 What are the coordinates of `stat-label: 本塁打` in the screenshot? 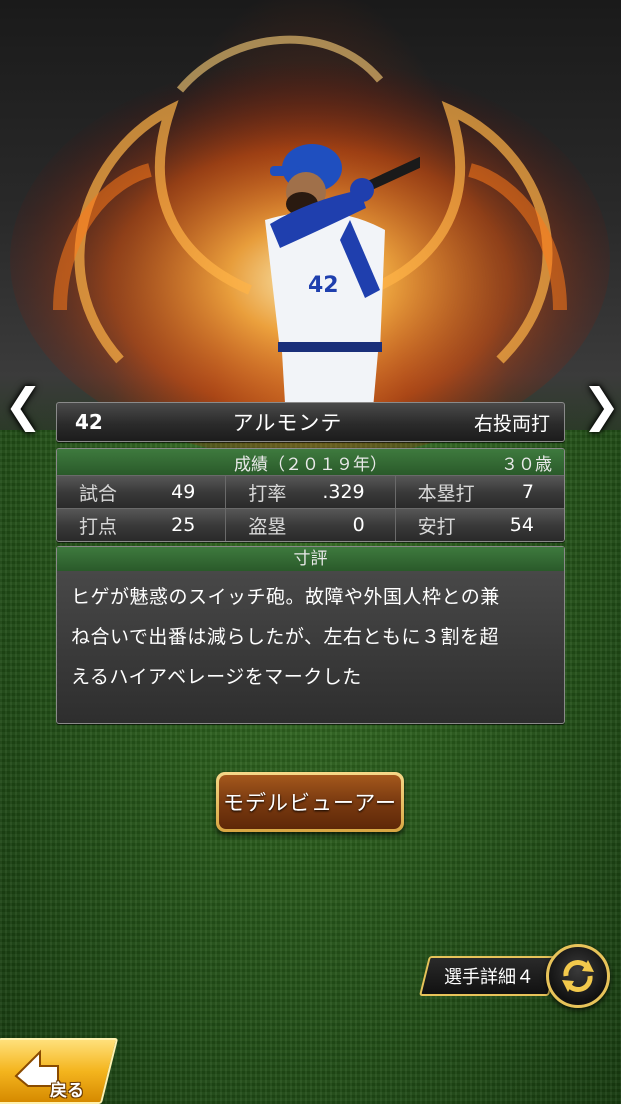 It's located at (446, 493).